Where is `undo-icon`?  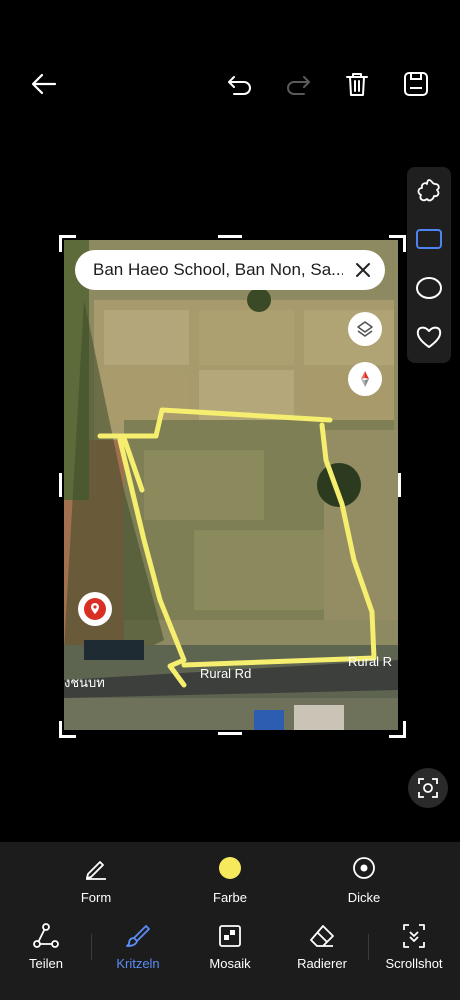
undo-icon is located at coordinates (240, 84).